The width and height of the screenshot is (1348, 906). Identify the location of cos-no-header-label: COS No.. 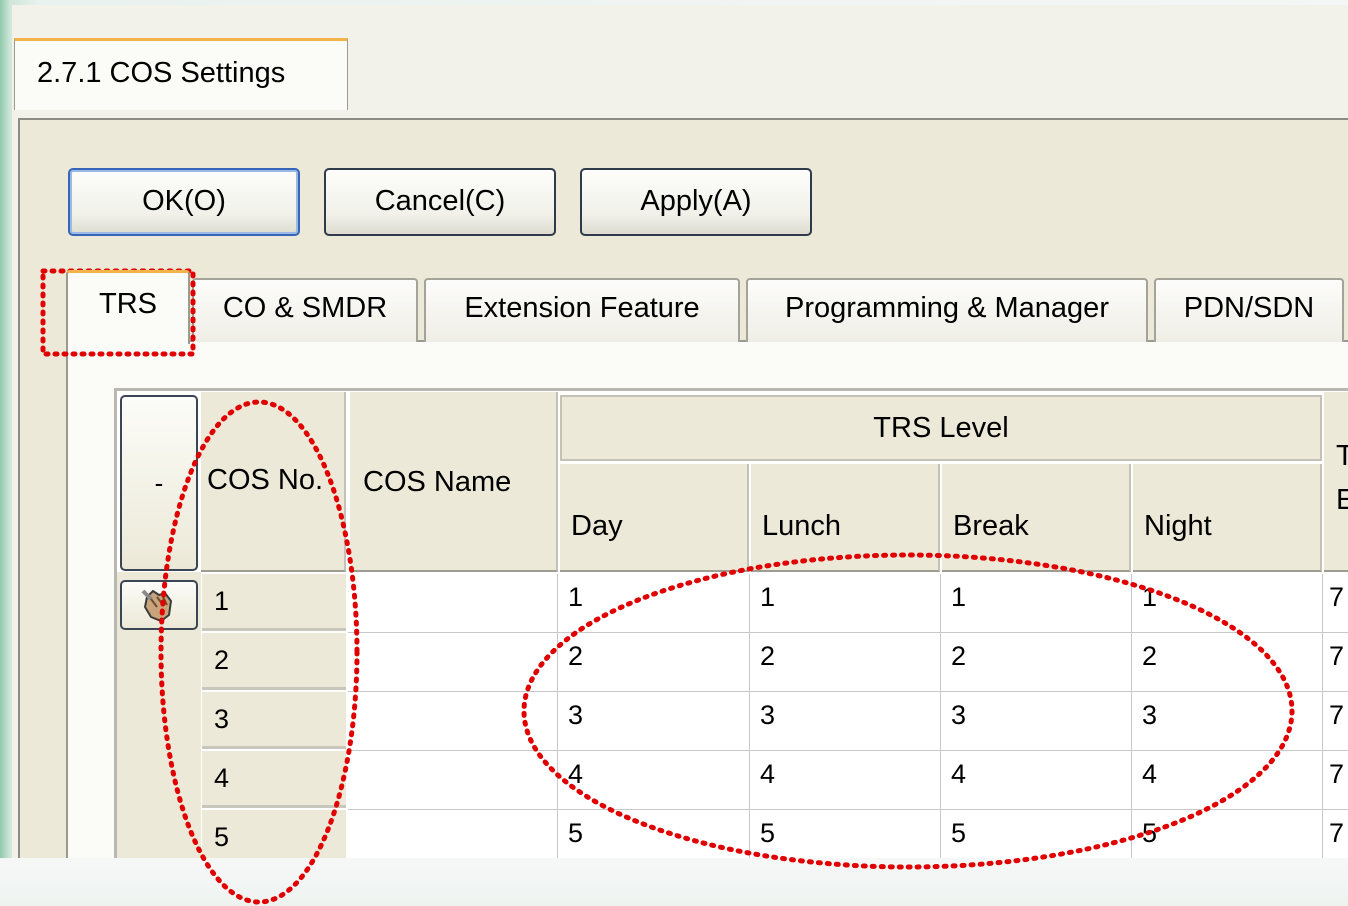
(265, 480).